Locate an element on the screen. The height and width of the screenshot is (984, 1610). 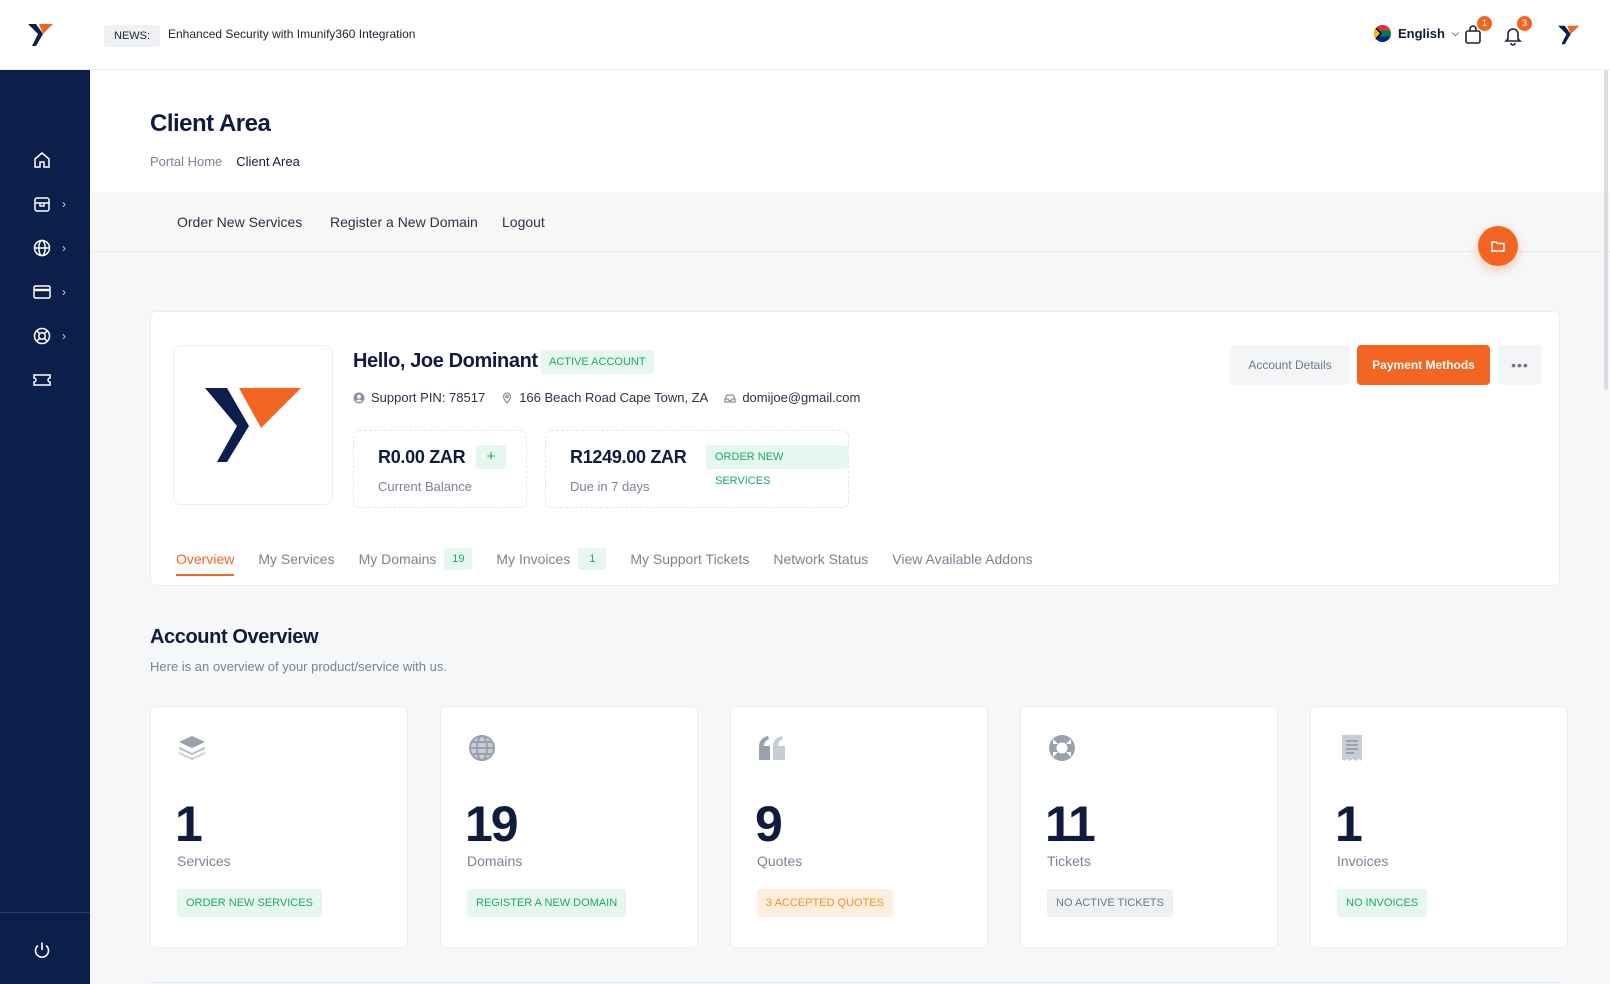
sidebar-item-tickets is located at coordinates (45, 380).